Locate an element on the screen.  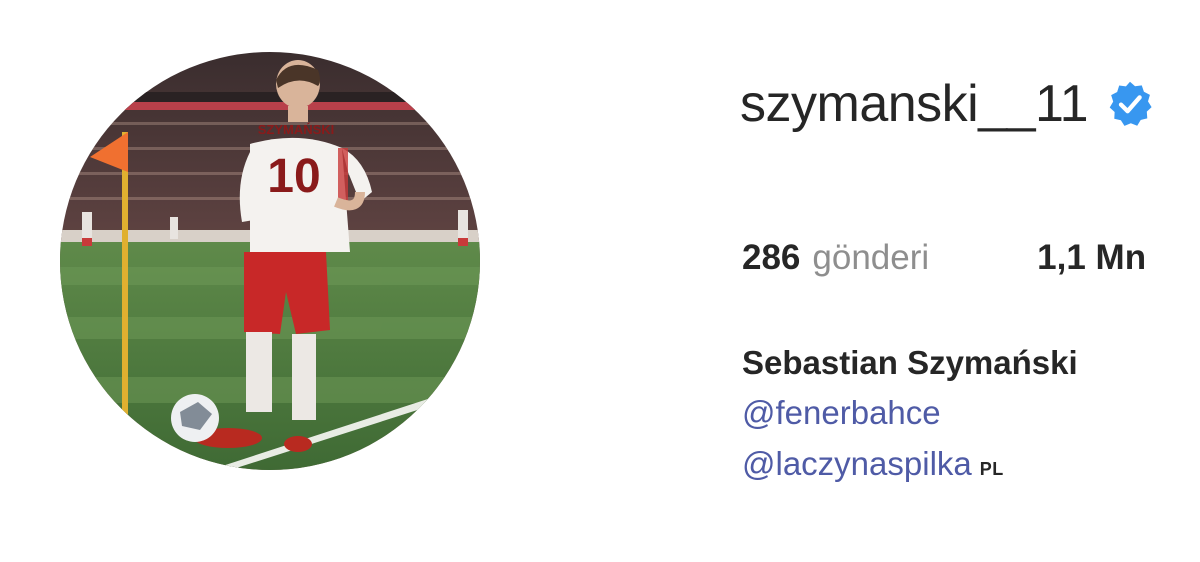
jersey-number-text: 10 is located at coordinates (293, 176).